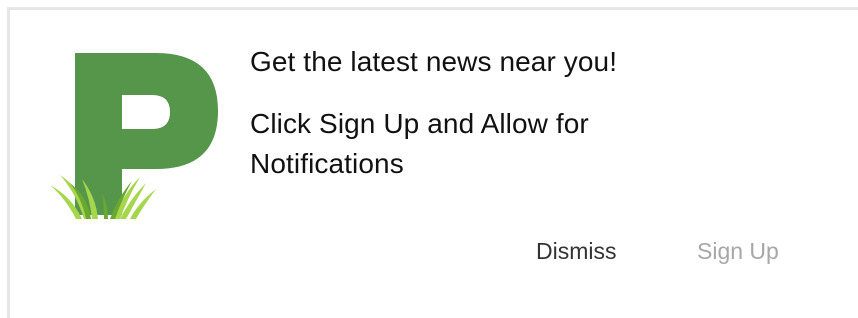 The height and width of the screenshot is (318, 858). I want to click on notification-headline: Get the latest news near you!, so click(434, 61).